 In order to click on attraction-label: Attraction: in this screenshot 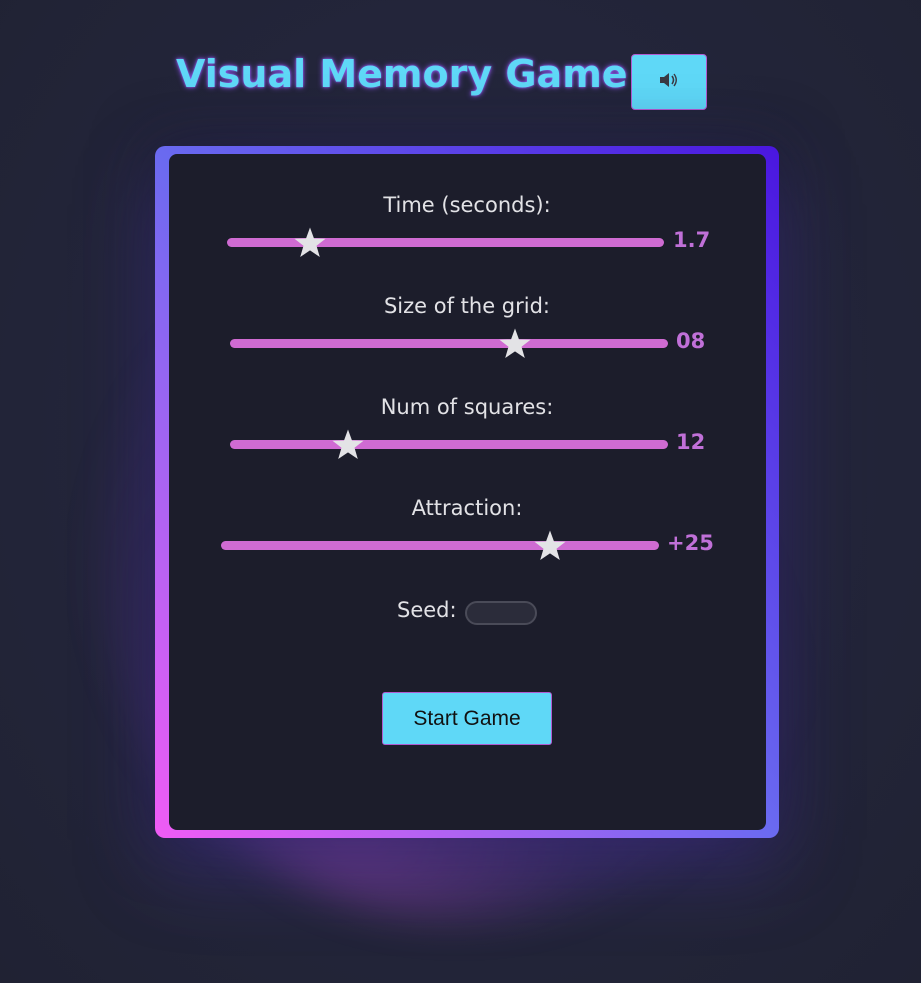, I will do `click(467, 508)`.